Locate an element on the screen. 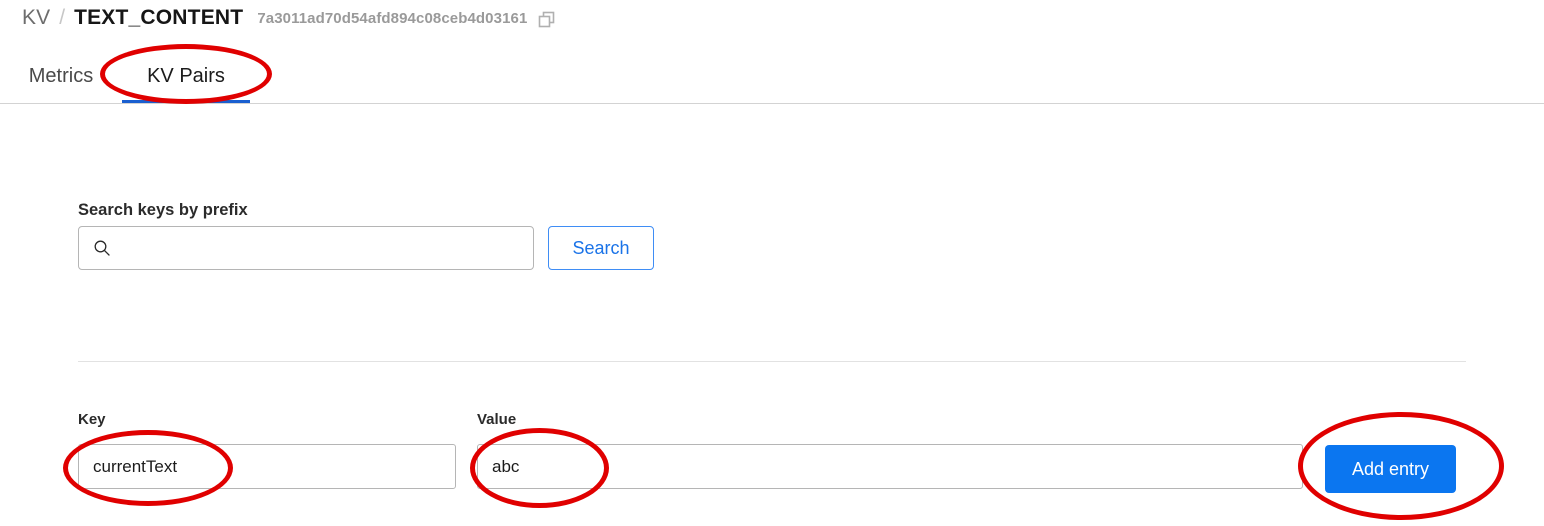 This screenshot has height=526, width=1544. tab-kv-pairs: KV Pairs is located at coordinates (186, 76).